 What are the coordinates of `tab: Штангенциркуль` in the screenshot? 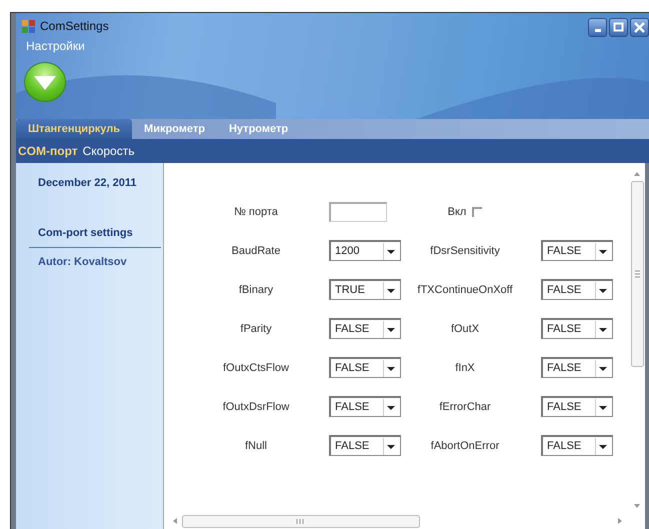 It's located at (74, 129).